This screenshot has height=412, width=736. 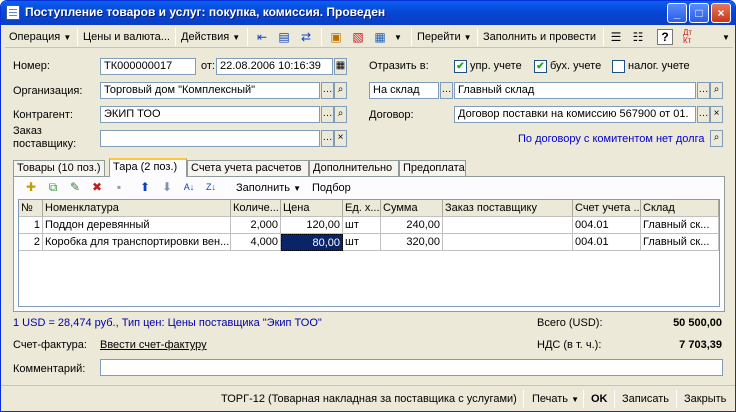 What do you see at coordinates (699, 13) in the screenshot?
I see `maximize-button: □` at bounding box center [699, 13].